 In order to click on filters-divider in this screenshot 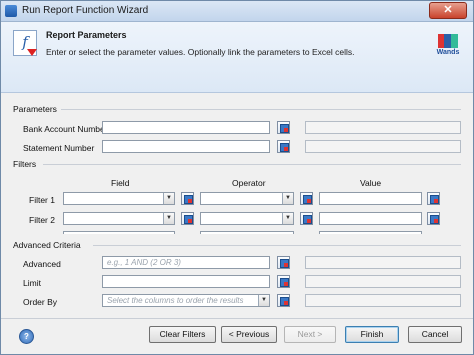, I will do `click(252, 164)`.